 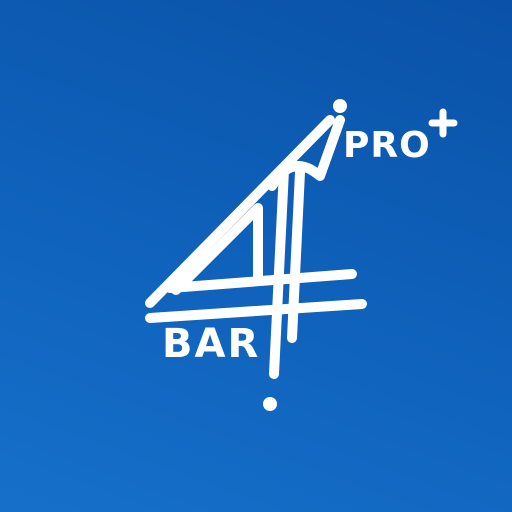 I want to click on logo-bottom-dot, so click(x=270, y=404).